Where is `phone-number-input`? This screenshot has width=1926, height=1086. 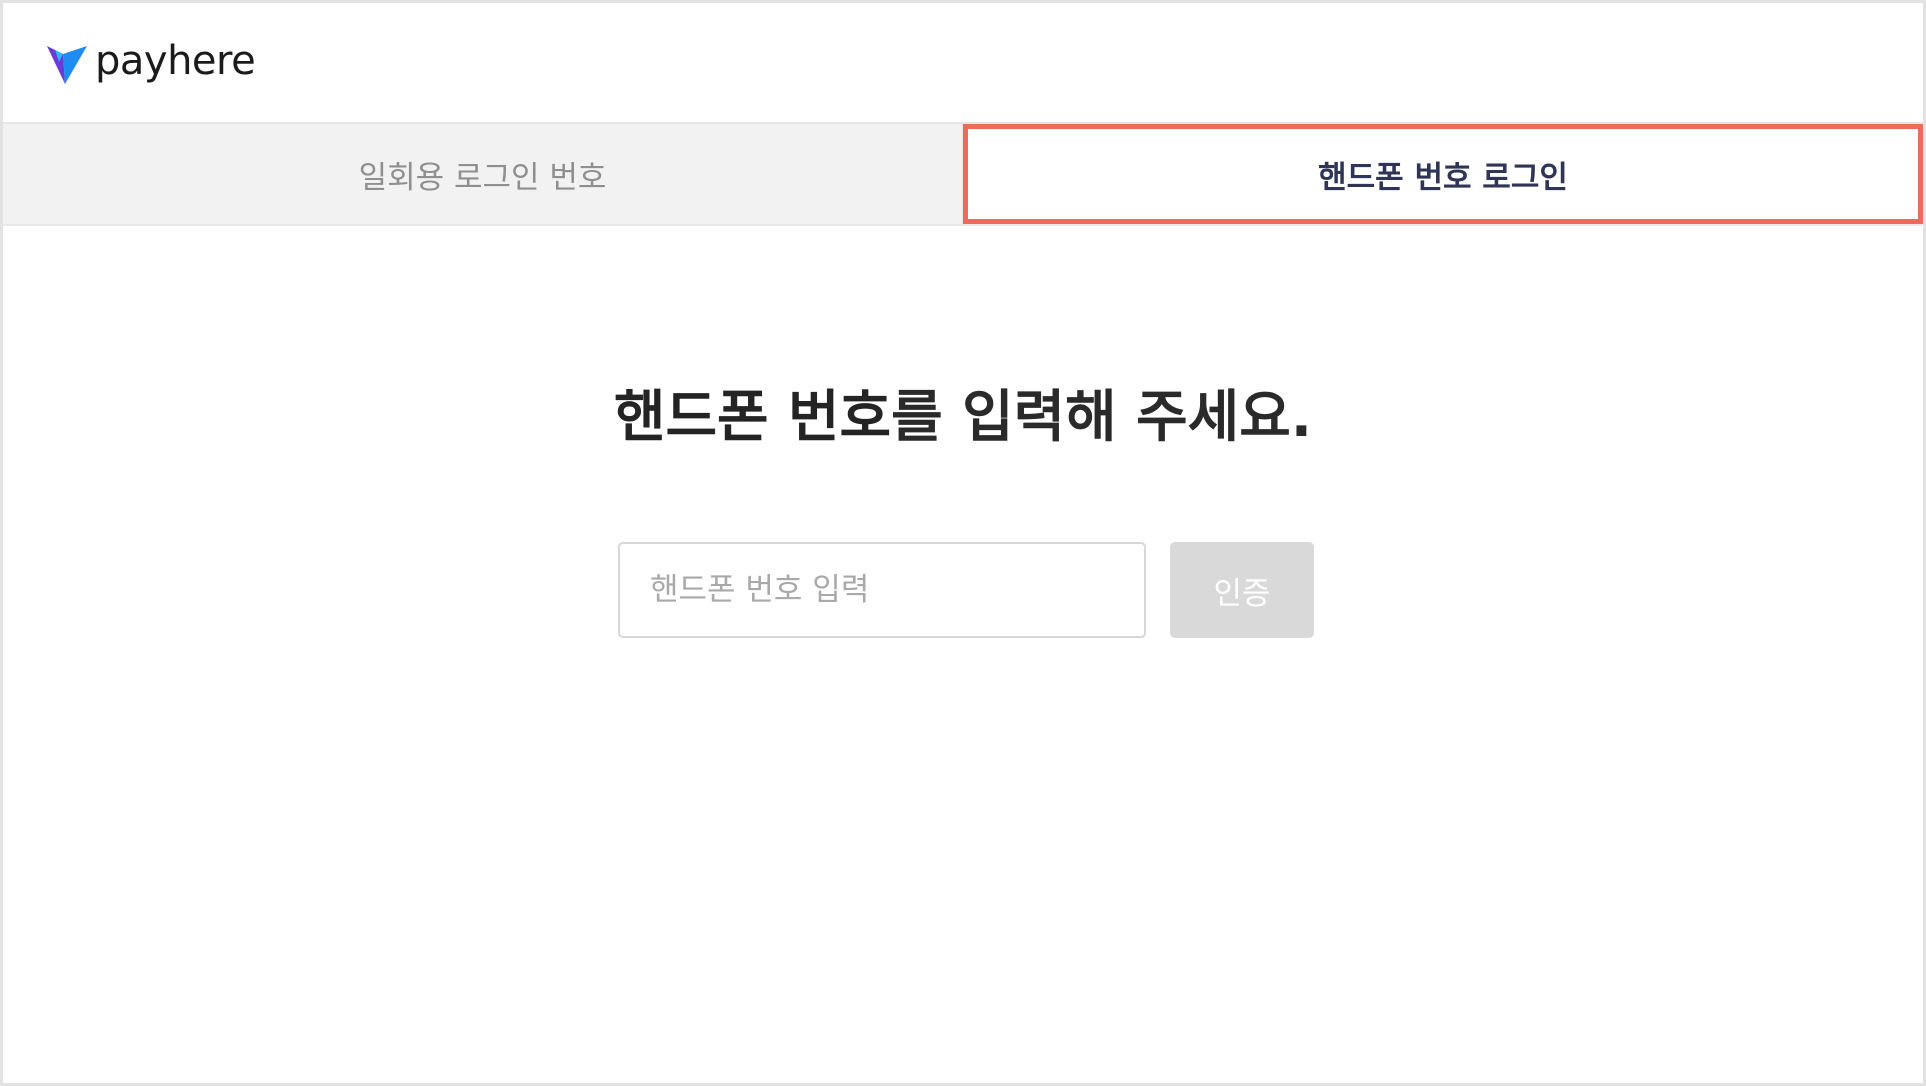 phone-number-input is located at coordinates (882, 590).